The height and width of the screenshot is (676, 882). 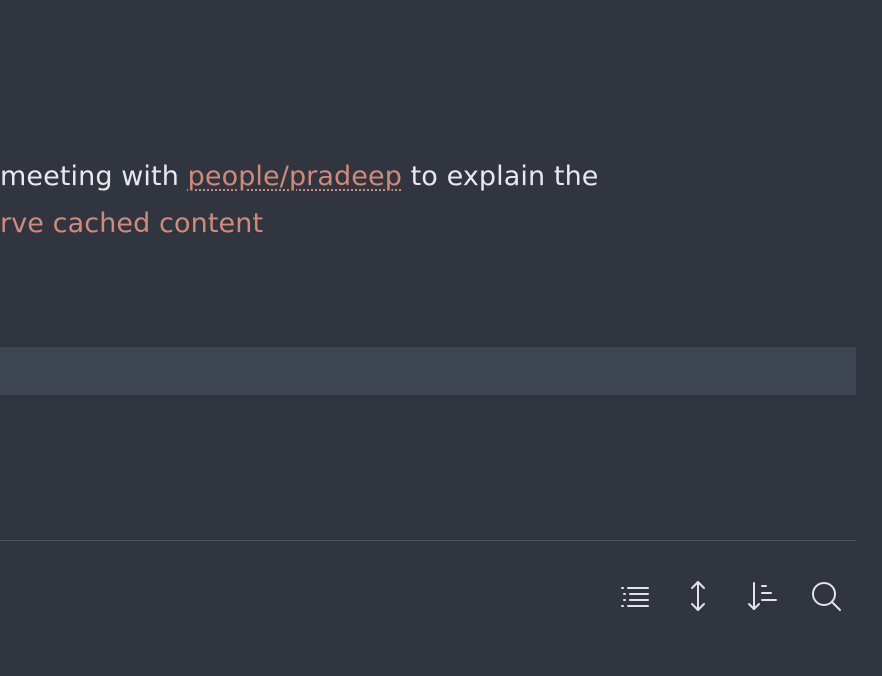 I want to click on text-line: rve cached content, so click(x=131, y=224).